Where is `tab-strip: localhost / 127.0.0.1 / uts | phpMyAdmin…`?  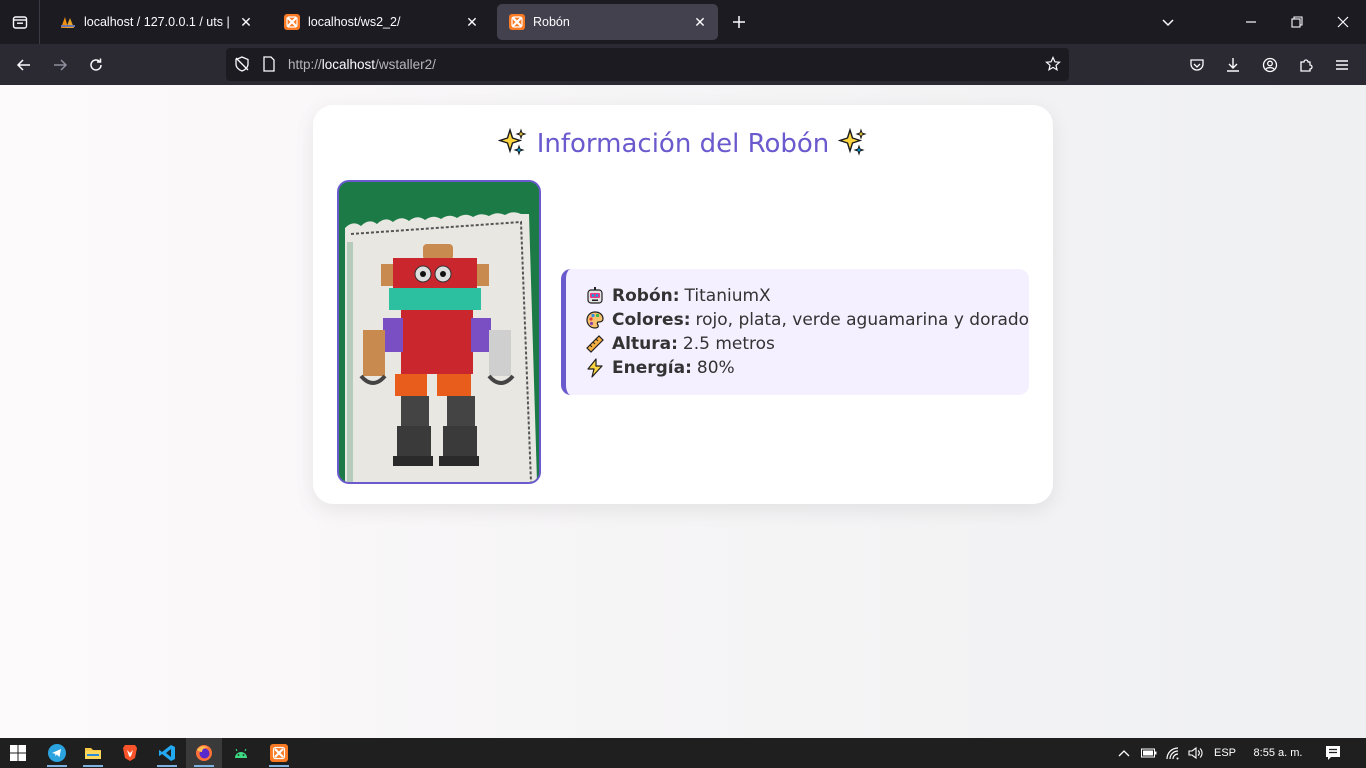
tab-strip: localhost / 127.0.0.1 / uts | phpMyAdmin… is located at coordinates (683, 22).